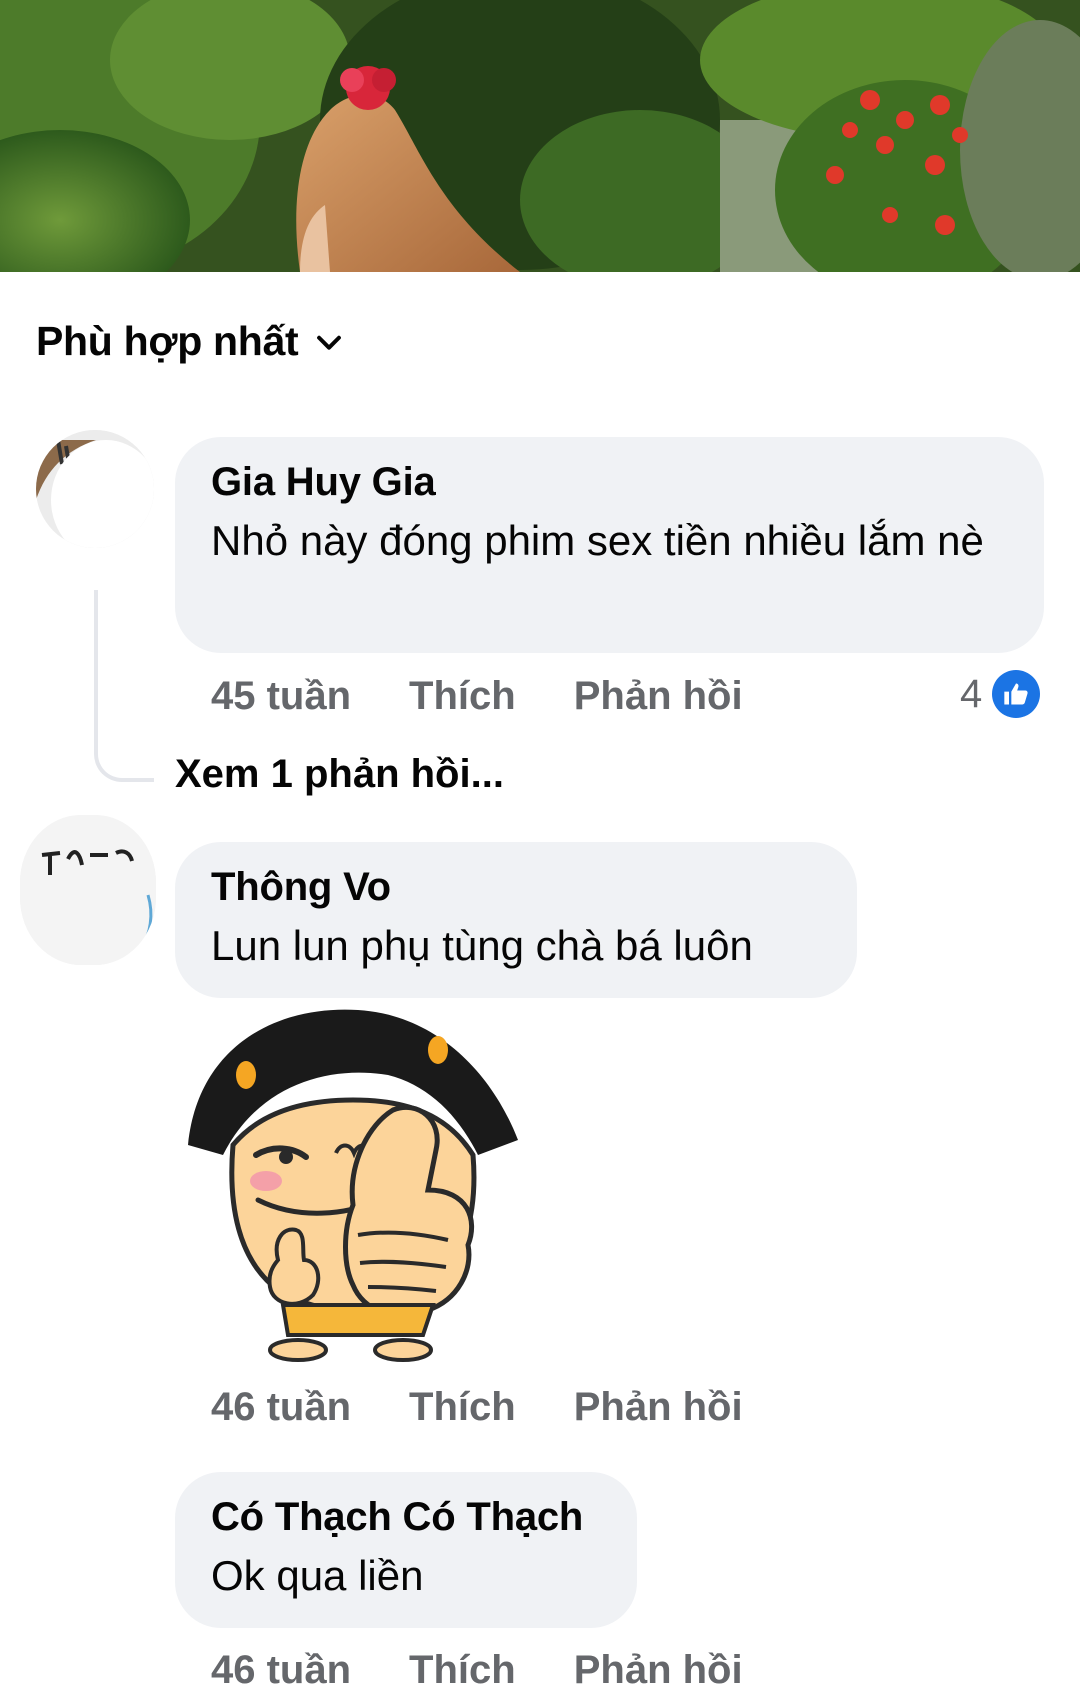  Describe the element at coordinates (597, 540) in the screenshot. I see `comment-text: Nhỏ này đóng phim sex tiền nhiều lắm nè` at that location.